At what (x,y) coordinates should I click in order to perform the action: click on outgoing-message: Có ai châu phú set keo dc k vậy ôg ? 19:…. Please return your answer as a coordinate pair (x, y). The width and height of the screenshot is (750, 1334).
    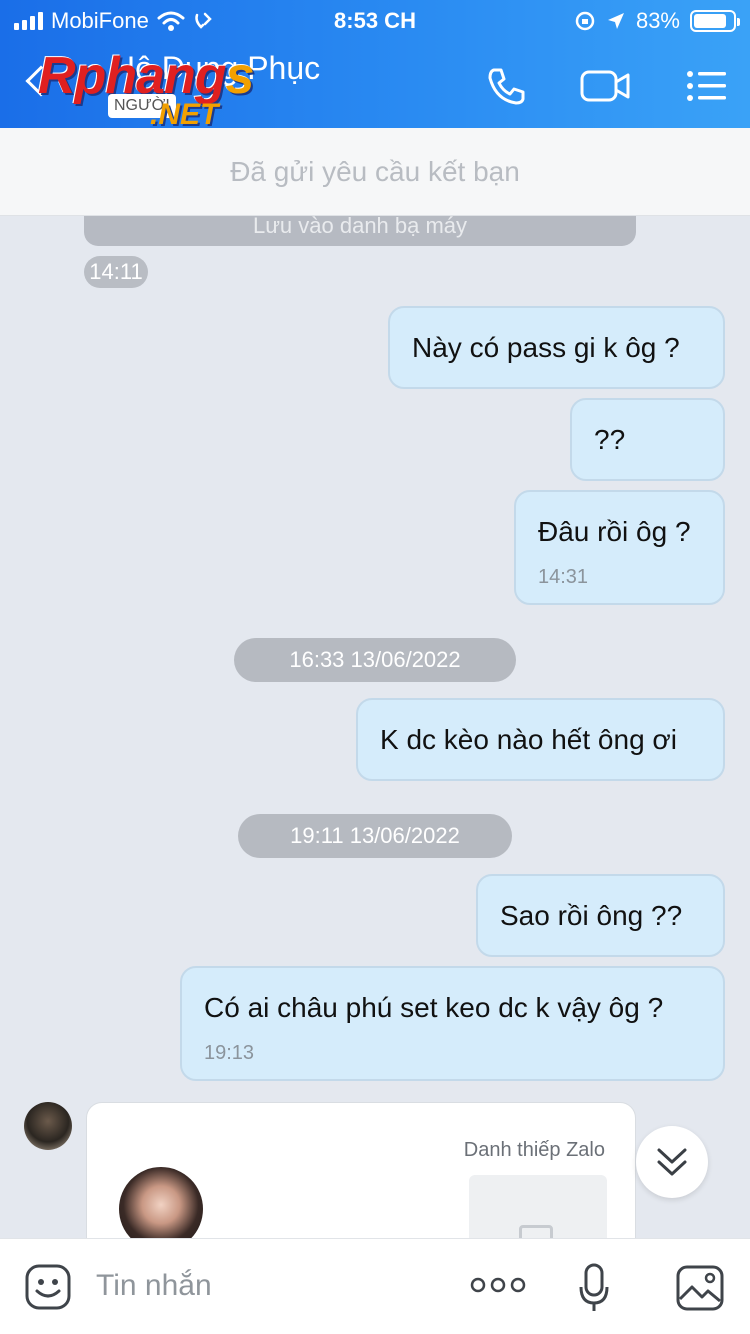
    Looking at the image, I should click on (452, 1023).